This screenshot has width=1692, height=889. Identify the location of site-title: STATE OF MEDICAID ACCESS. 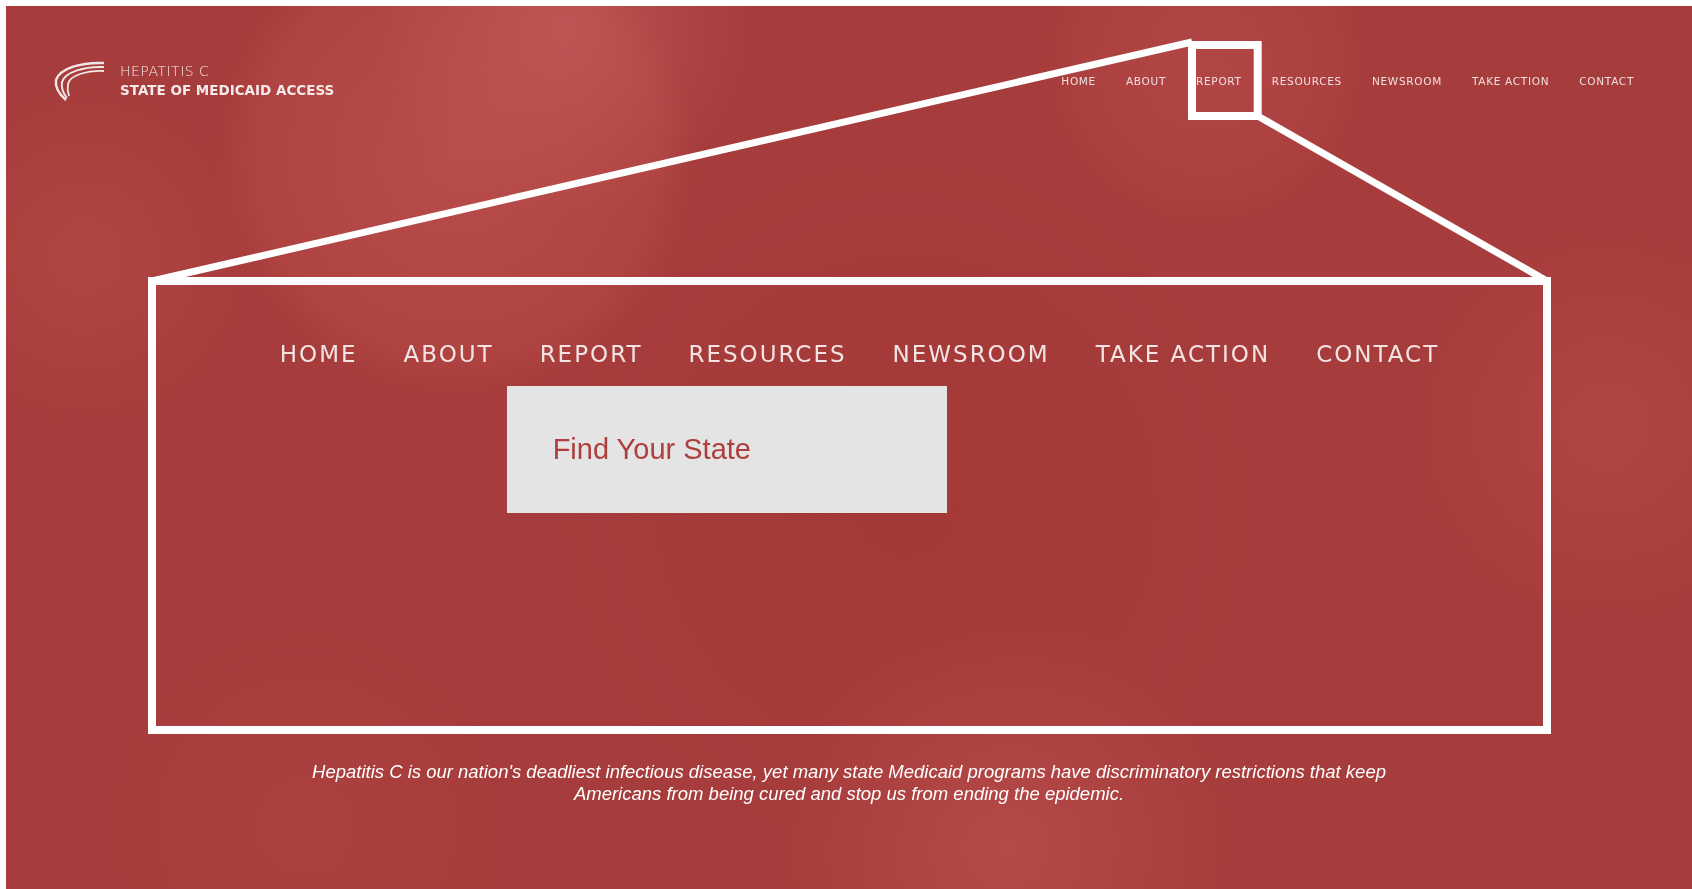
(227, 90).